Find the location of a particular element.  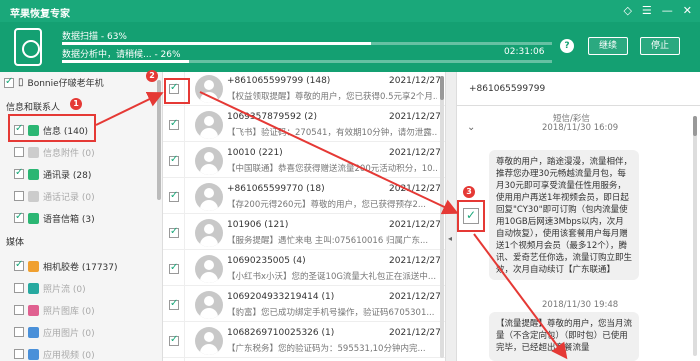

sidebar-media-item: 应用视频 (0) is located at coordinates (54, 354).